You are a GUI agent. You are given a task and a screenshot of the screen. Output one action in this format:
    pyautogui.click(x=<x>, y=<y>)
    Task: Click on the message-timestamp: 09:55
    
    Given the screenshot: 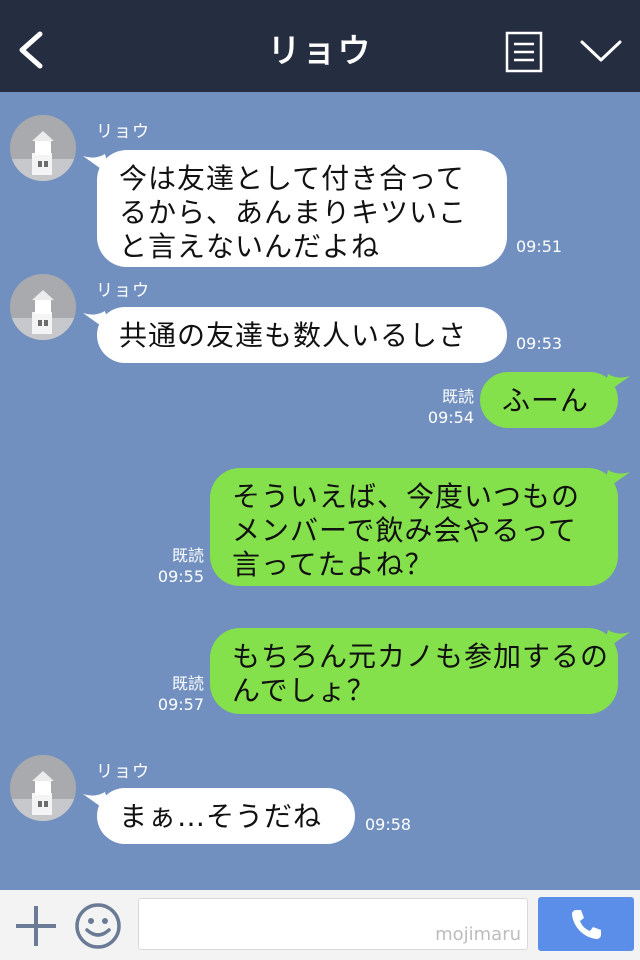 What is the action you would take?
    pyautogui.click(x=180, y=576)
    